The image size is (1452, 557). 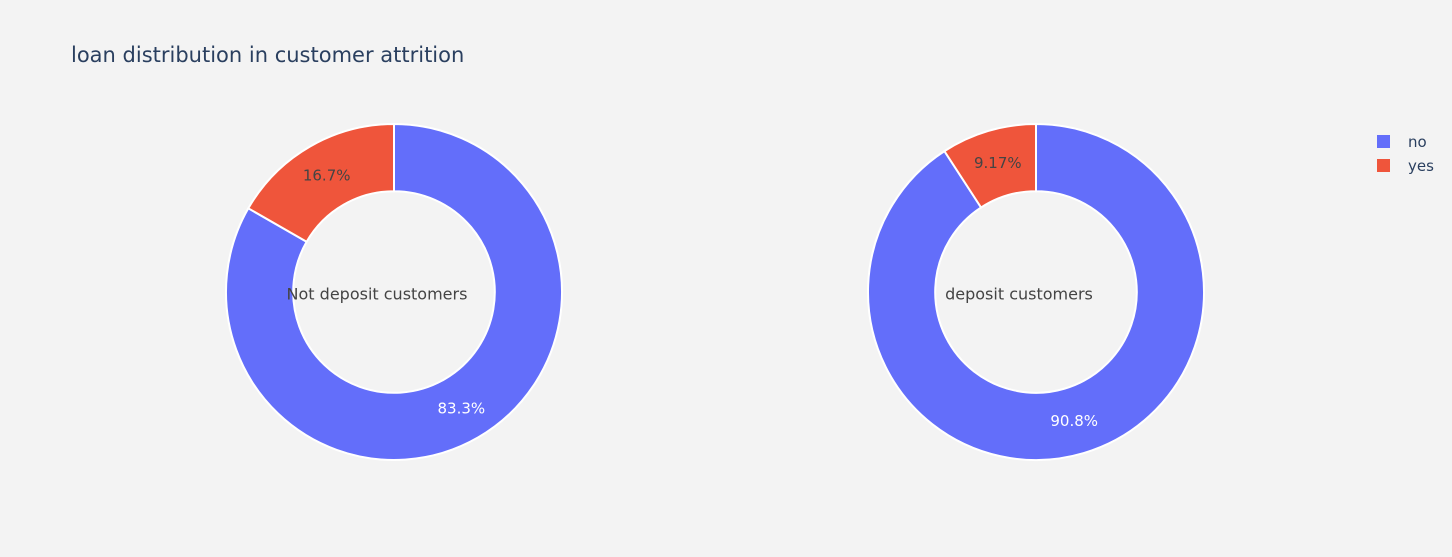 What do you see at coordinates (327, 176) in the screenshot?
I see `slice-percent-label: 16.7%` at bounding box center [327, 176].